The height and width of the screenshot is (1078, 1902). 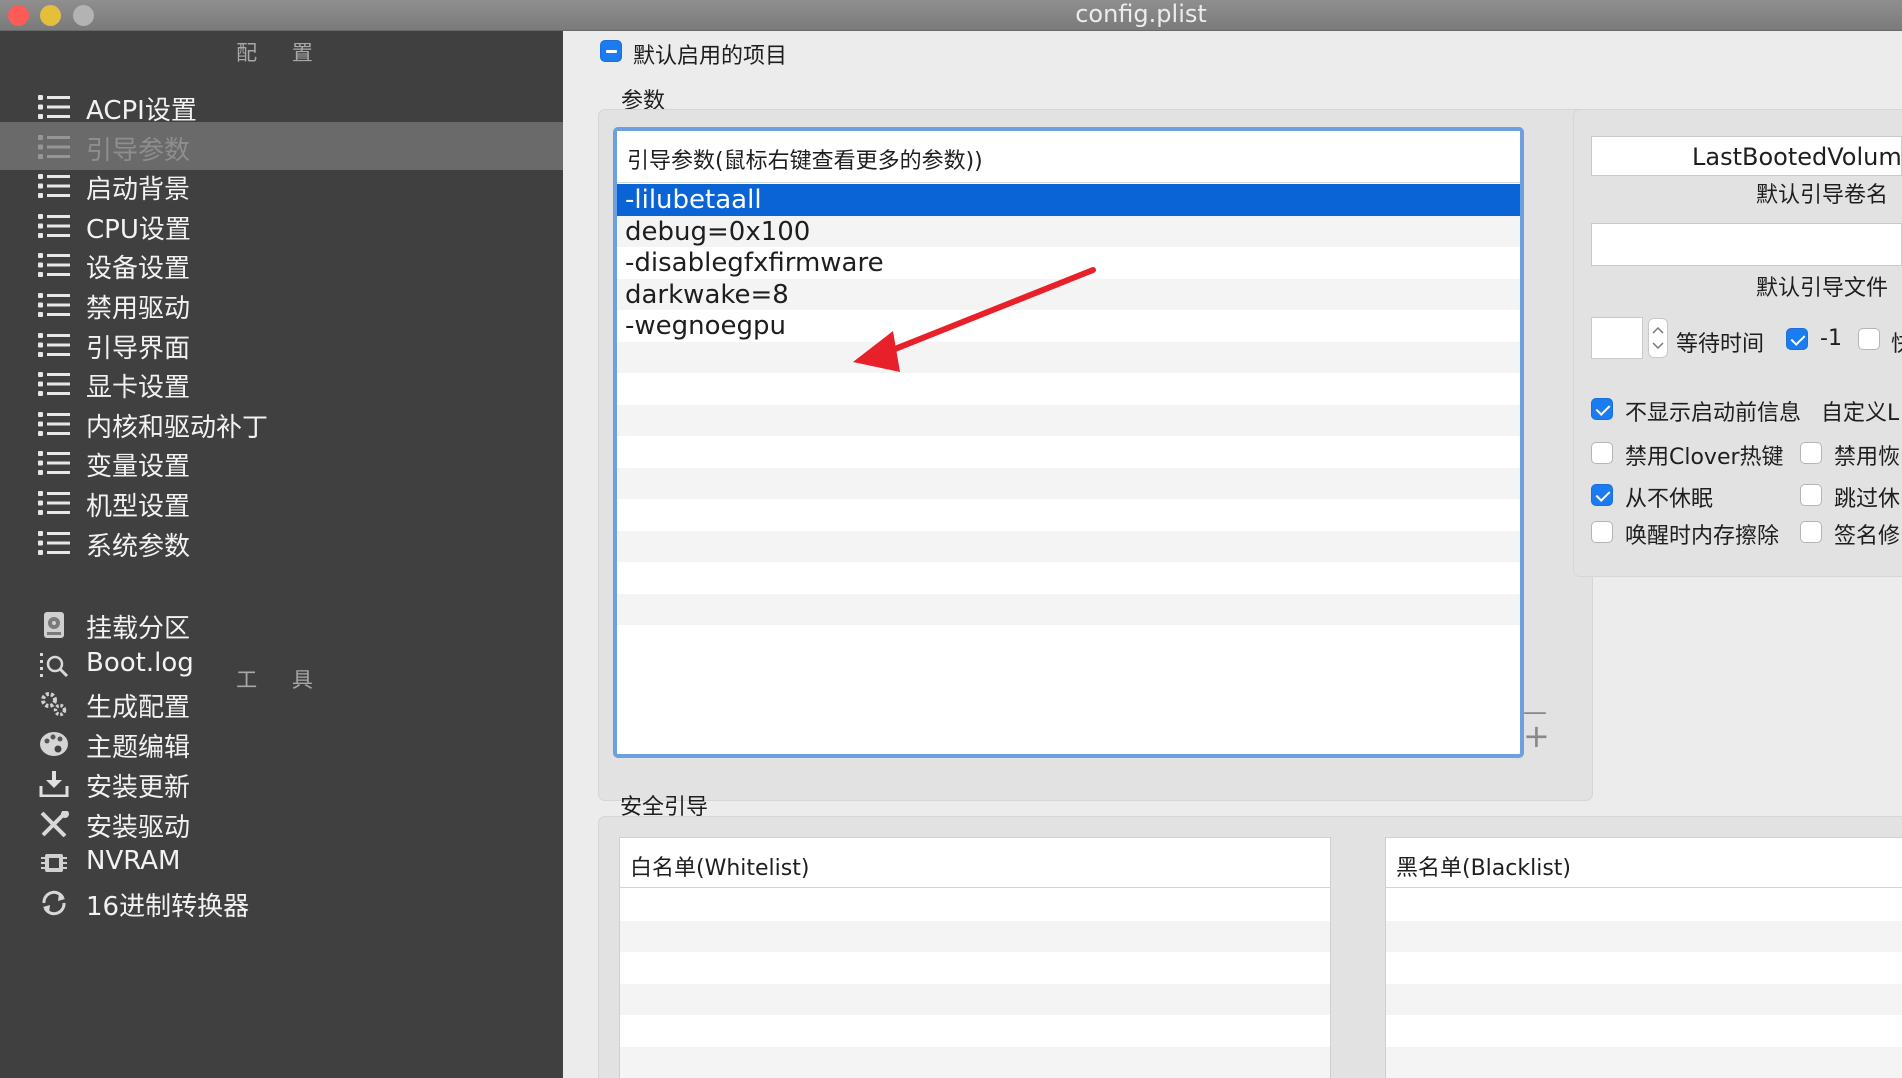 What do you see at coordinates (281, 542) in the screenshot?
I see `sidebar-item-config-11: 系统参数` at bounding box center [281, 542].